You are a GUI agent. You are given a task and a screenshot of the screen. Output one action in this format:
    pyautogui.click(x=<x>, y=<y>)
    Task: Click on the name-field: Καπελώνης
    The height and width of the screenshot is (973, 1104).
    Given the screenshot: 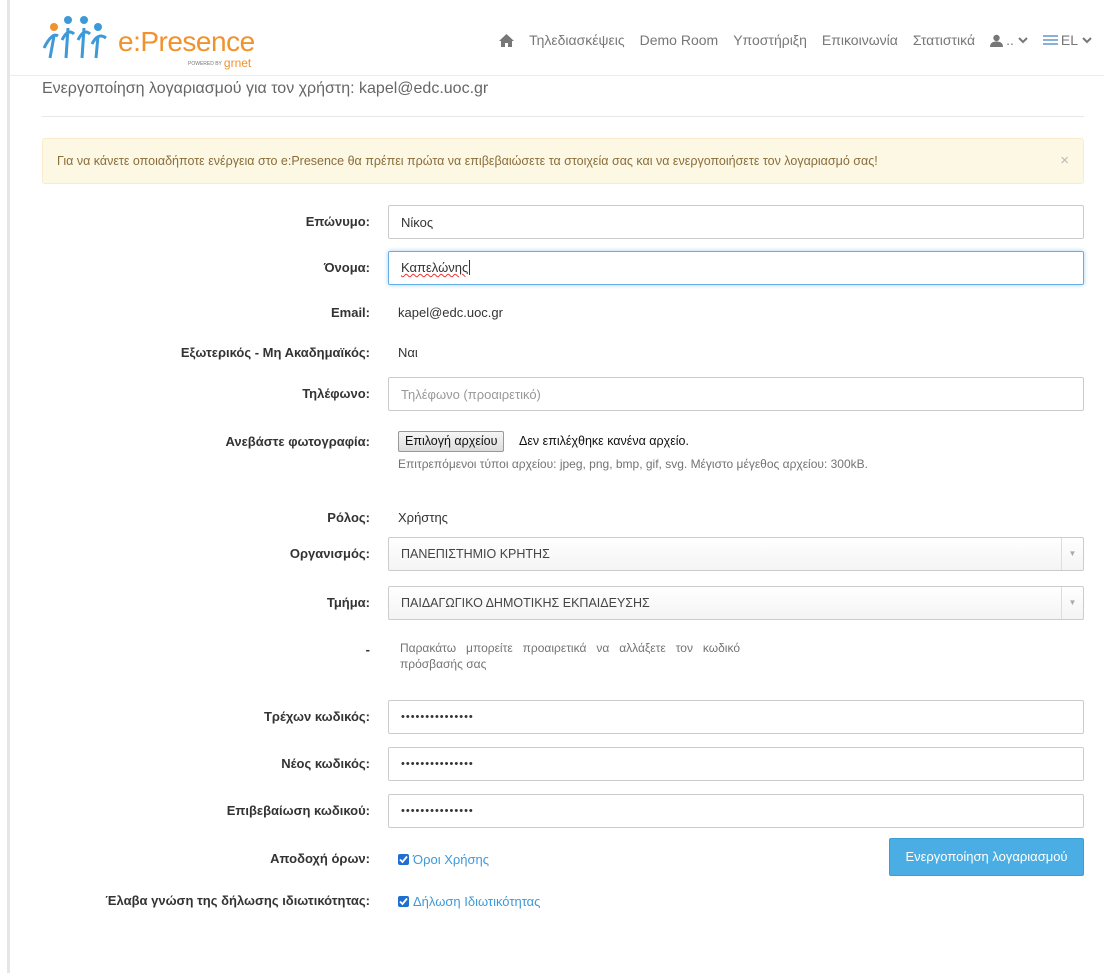 What is the action you would take?
    pyautogui.click(x=736, y=268)
    